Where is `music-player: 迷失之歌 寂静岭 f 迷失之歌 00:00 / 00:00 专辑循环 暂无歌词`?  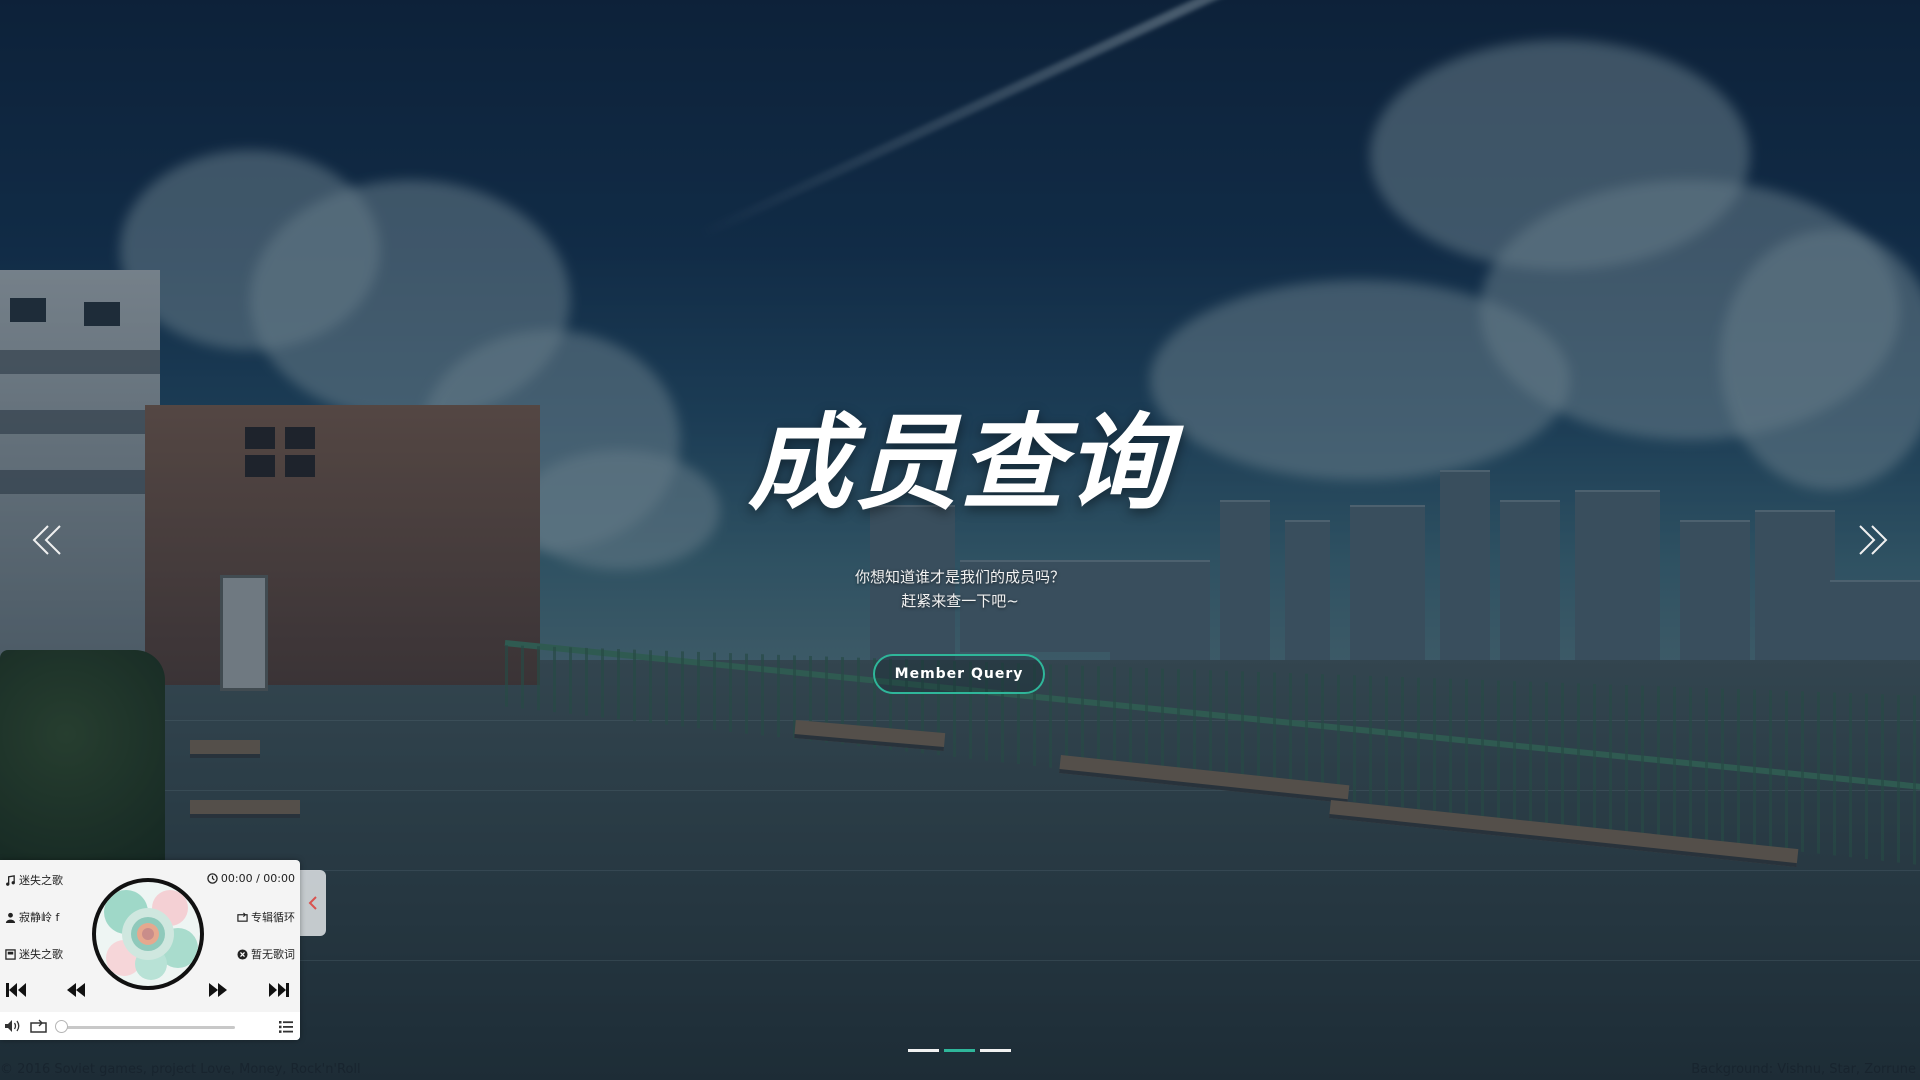
music-player: 迷失之歌 寂静岭 f 迷失之歌 00:00 / 00:00 专辑循环 暂无歌词 is located at coordinates (150, 950).